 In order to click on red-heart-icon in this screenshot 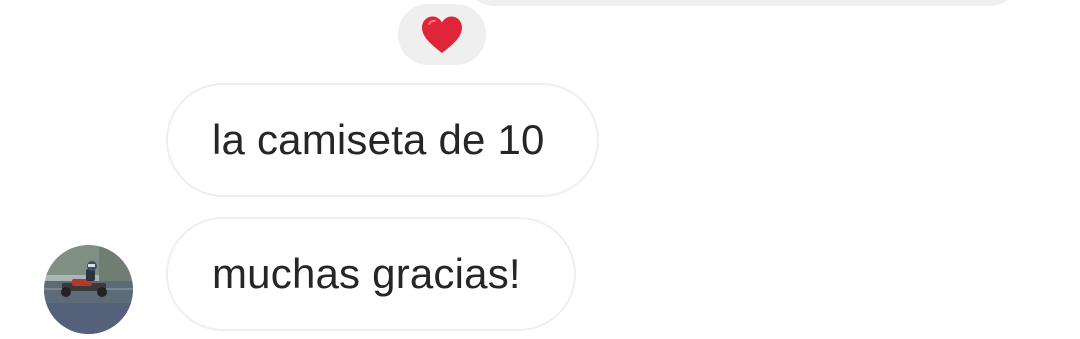, I will do `click(442, 34)`.